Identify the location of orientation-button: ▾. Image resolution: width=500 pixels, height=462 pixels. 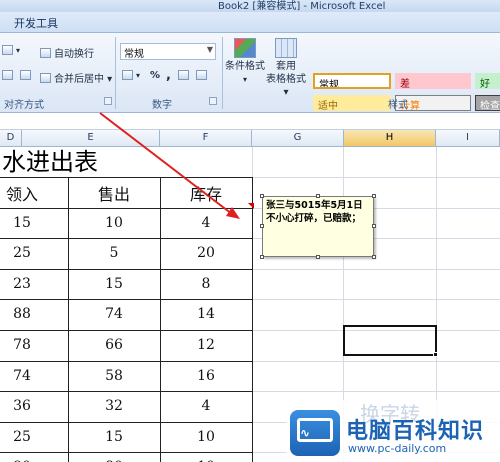
(11, 50).